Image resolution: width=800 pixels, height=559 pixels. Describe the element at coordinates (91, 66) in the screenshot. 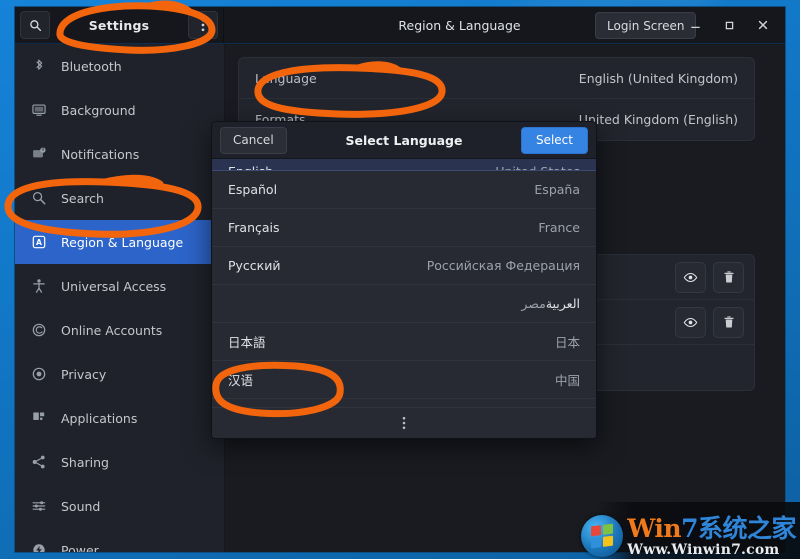

I see `sidebar-item-label: Bluetooth` at that location.